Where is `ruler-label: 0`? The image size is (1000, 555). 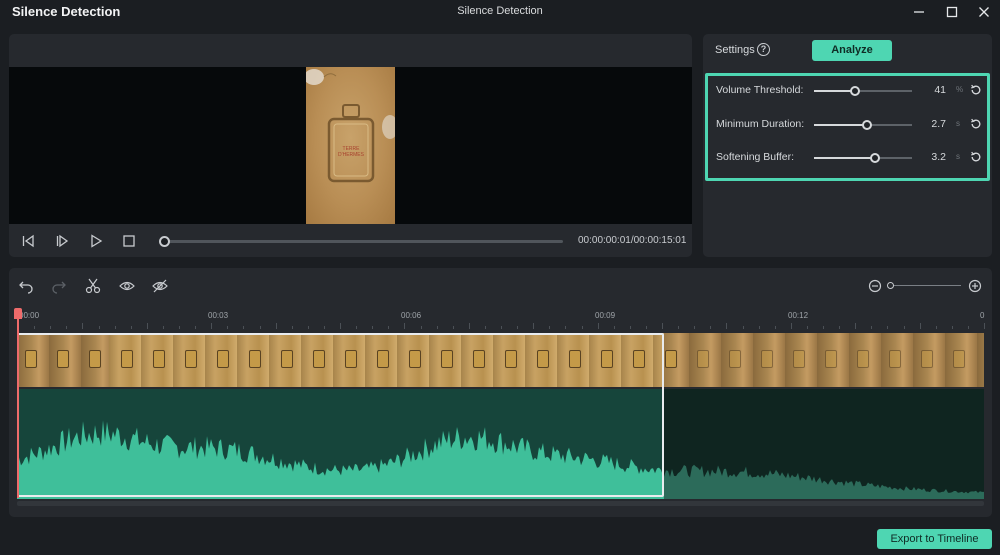 ruler-label: 0 is located at coordinates (982, 315).